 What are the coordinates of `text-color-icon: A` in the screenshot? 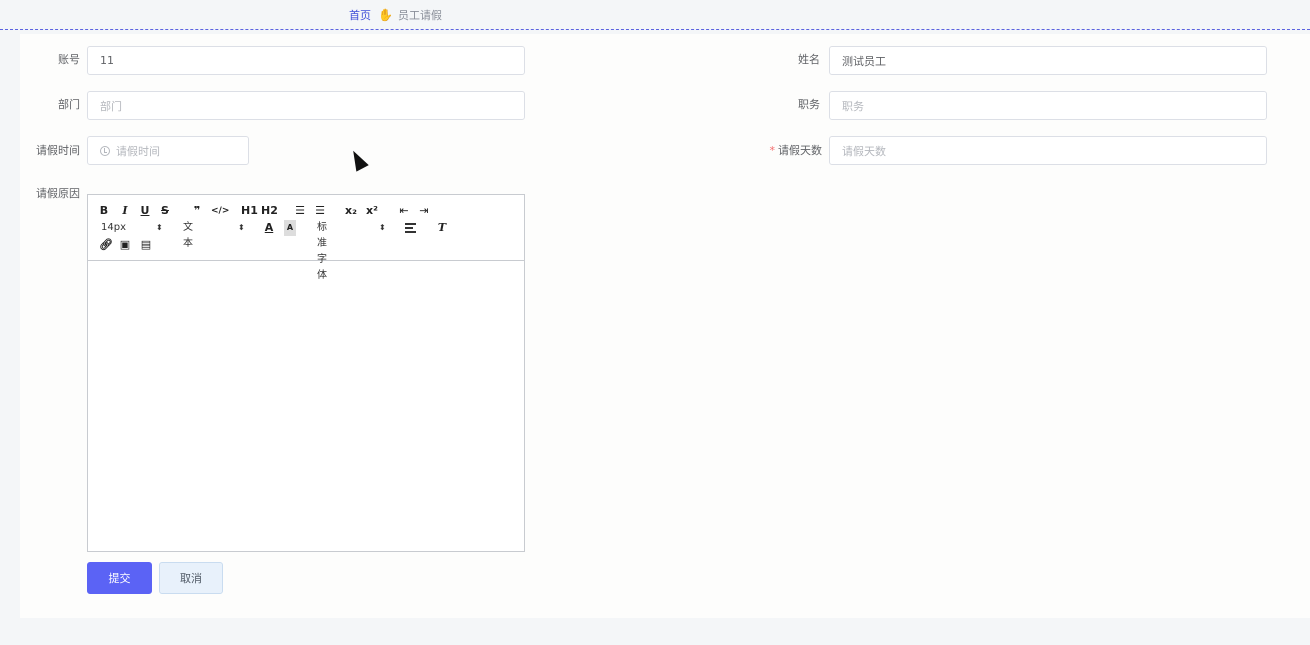 It's located at (269, 228).